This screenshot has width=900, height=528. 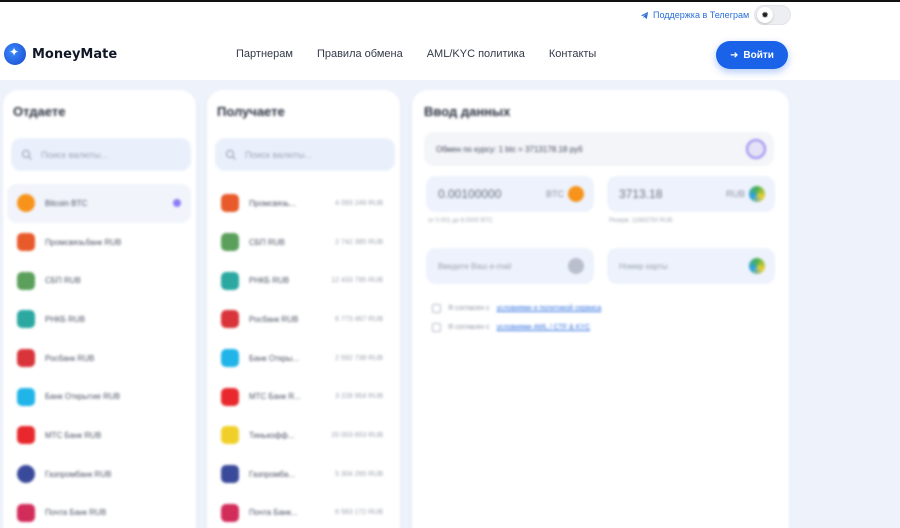 I want to click on get-currency-item: Банк Откры... 2 592 738 RUB, so click(x=303, y=358).